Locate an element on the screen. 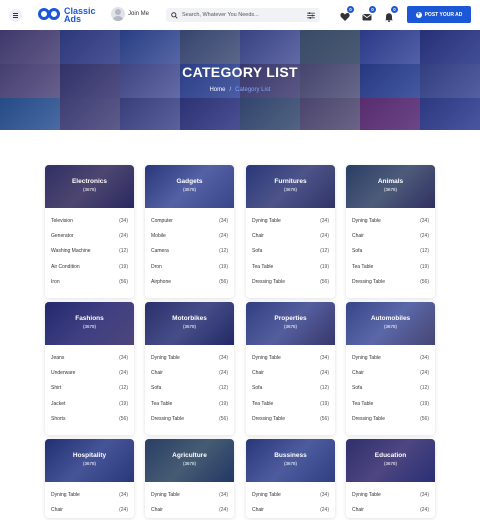 The height and width of the screenshot is (520, 480). category-card-header: Properties (3678) is located at coordinates (290, 323).